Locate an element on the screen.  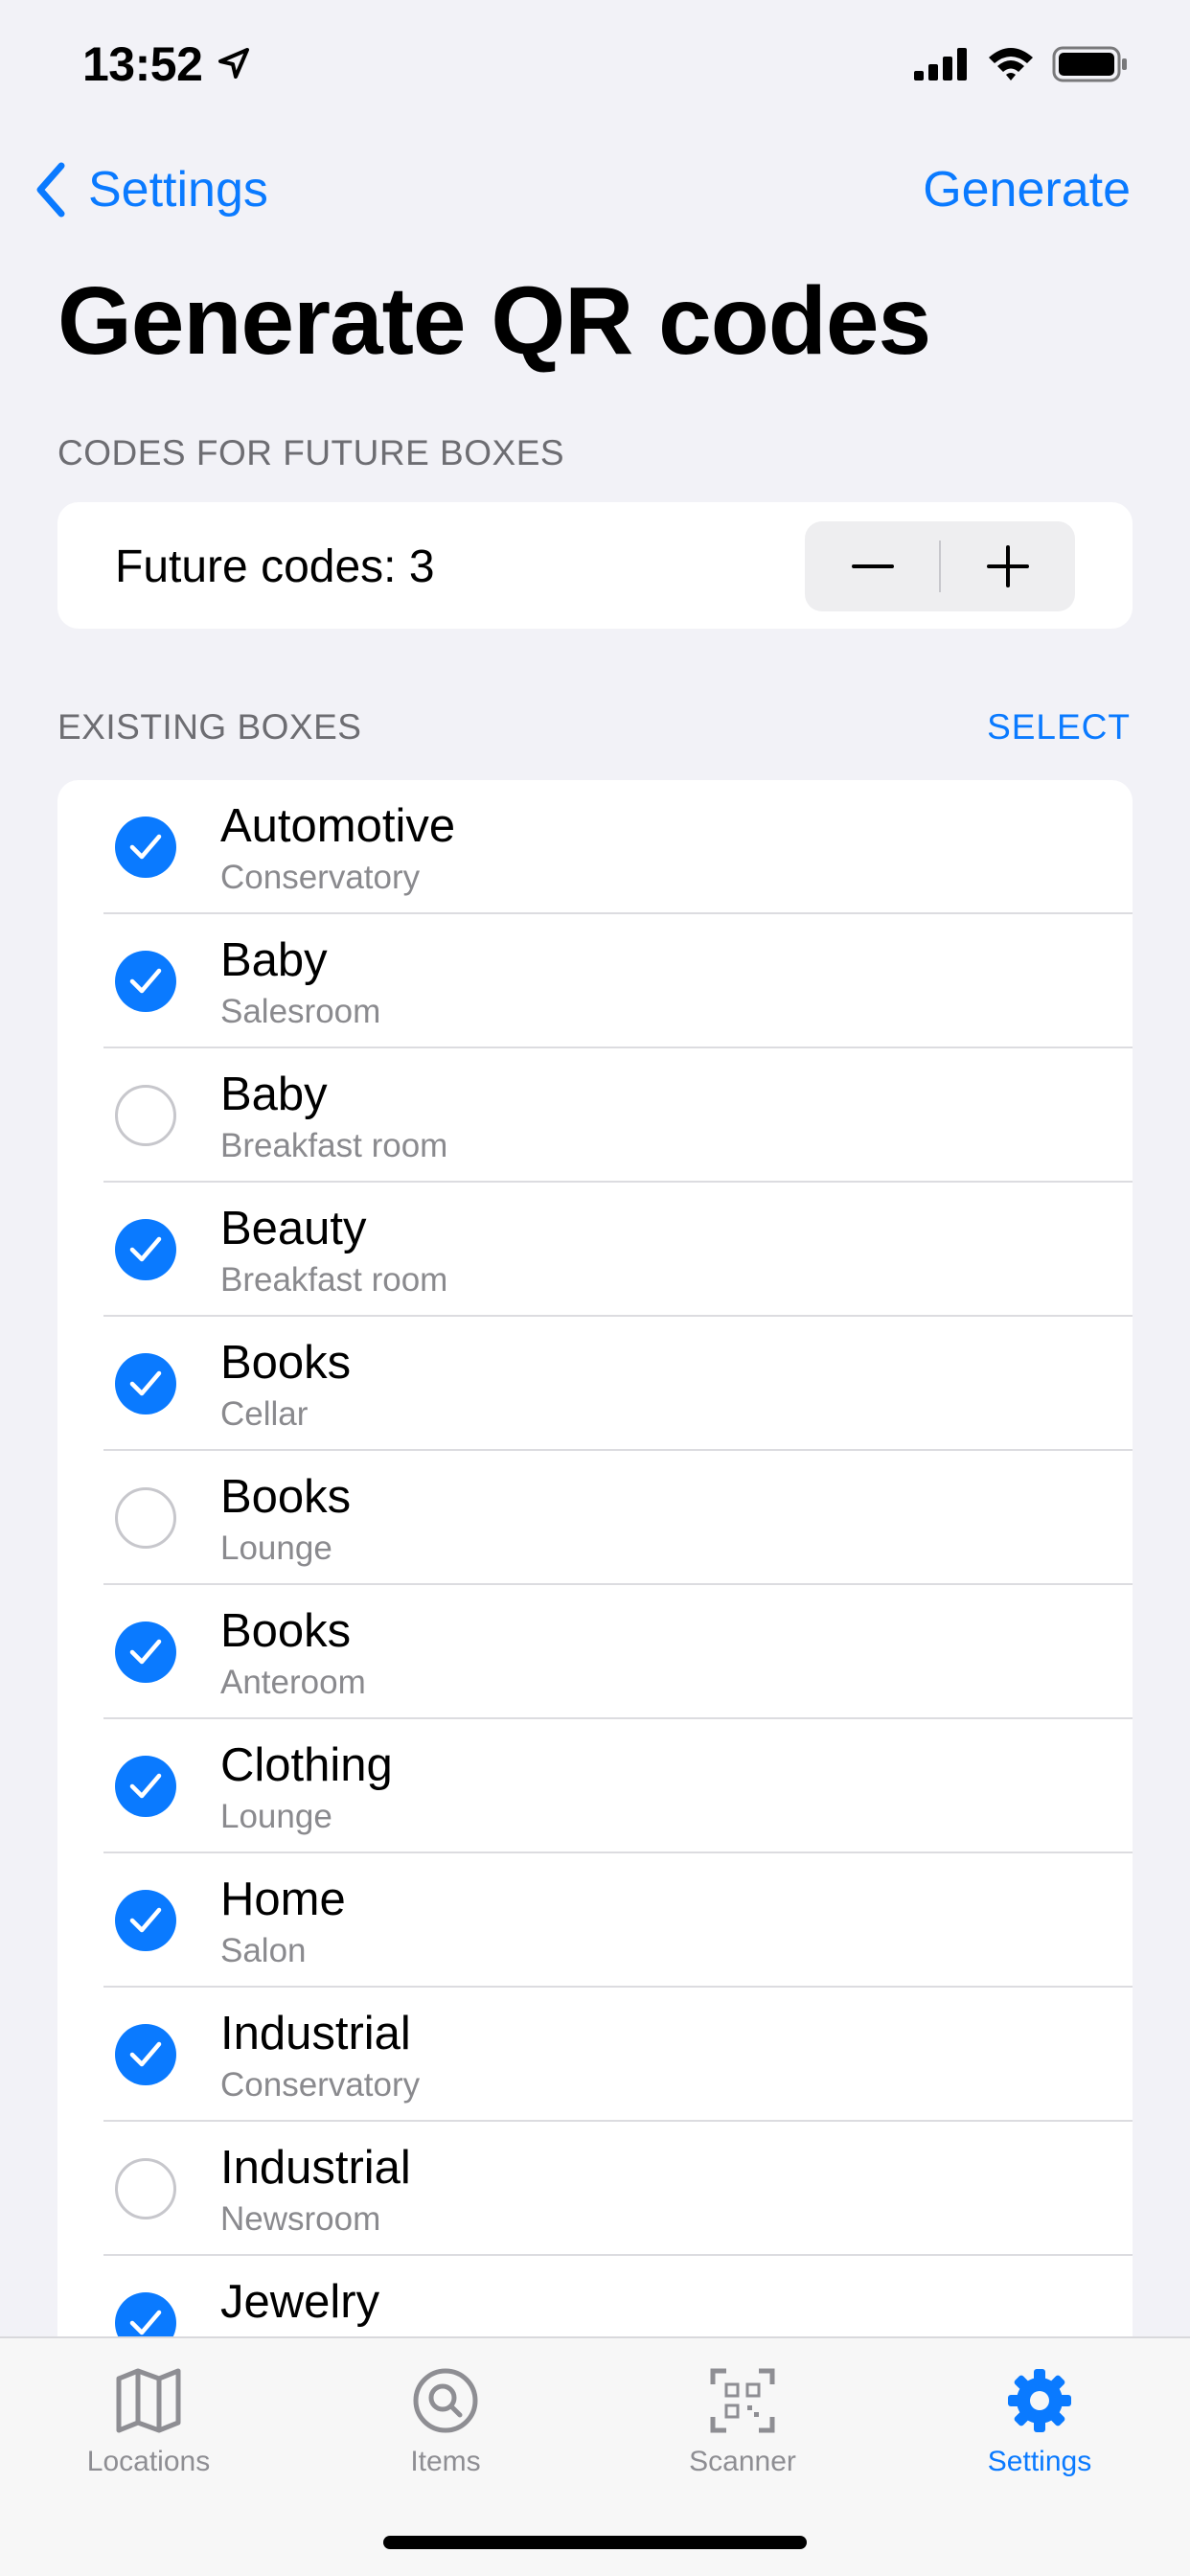
future-codes-card: Future codes: 3 is located at coordinates (595, 565).